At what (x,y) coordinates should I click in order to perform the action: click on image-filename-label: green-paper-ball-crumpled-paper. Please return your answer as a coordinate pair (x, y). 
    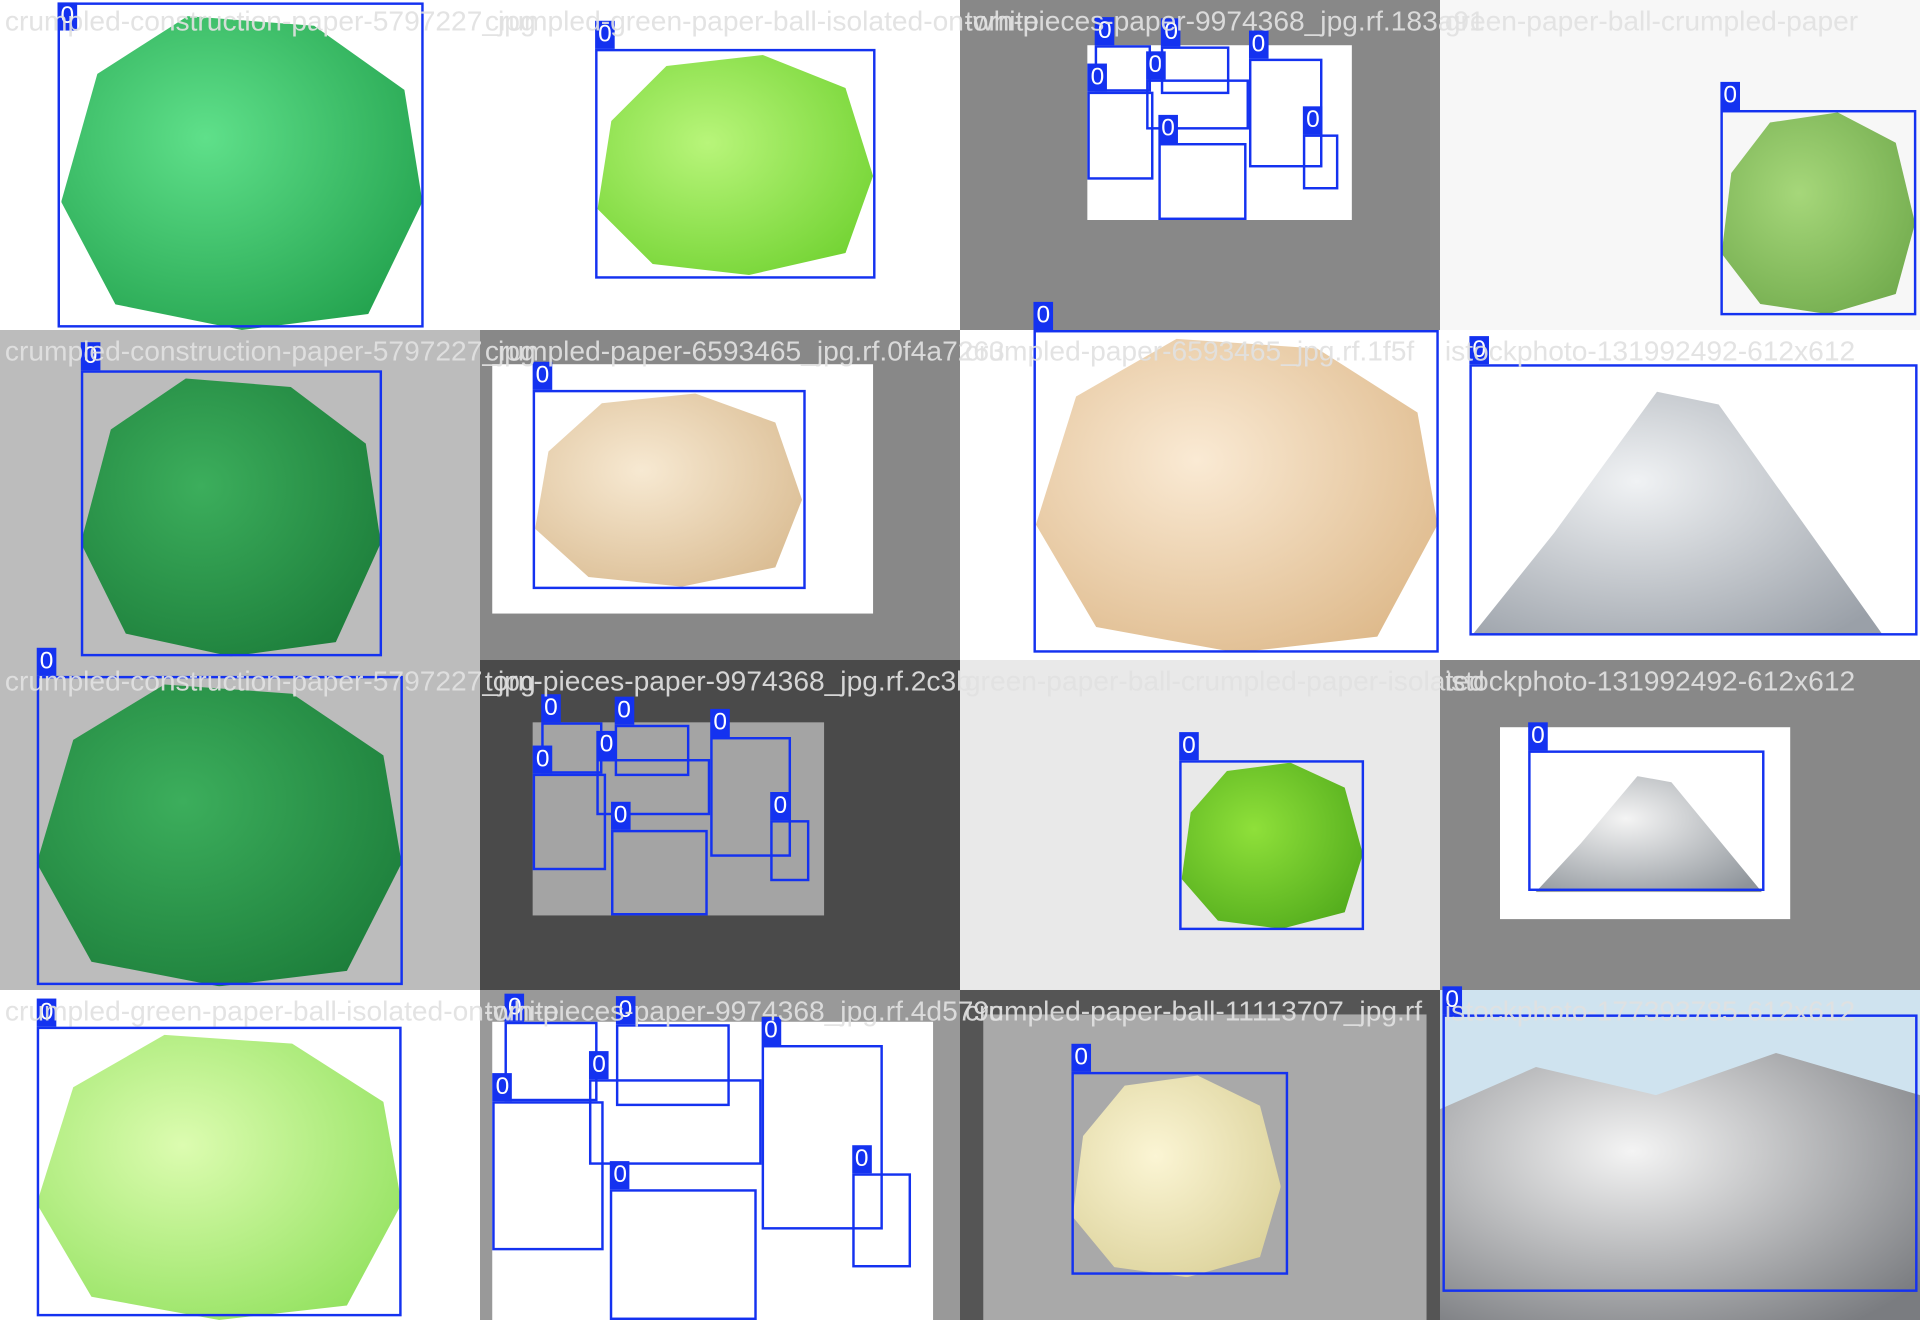
    Looking at the image, I should click on (1651, 20).